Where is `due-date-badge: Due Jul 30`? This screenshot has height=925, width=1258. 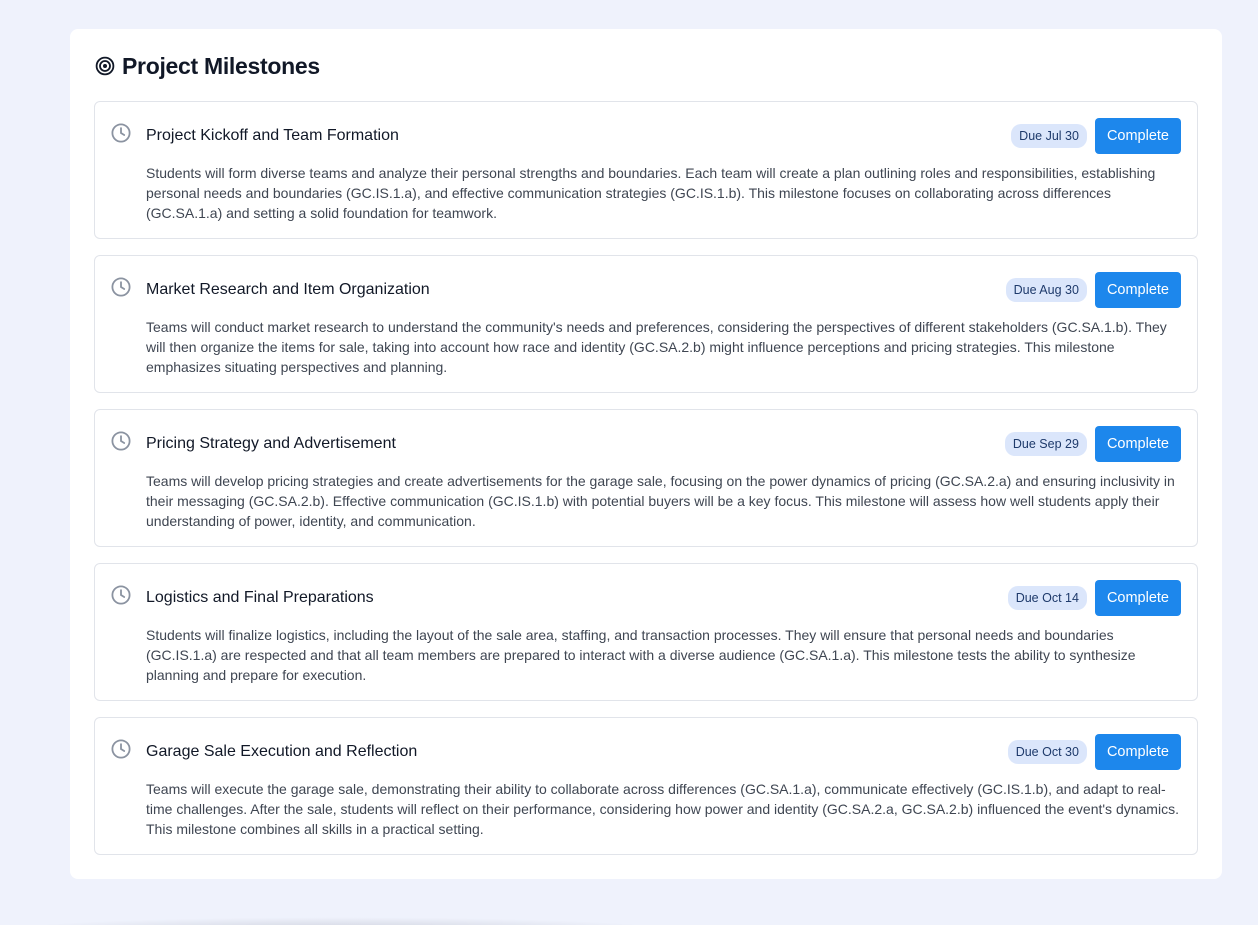
due-date-badge: Due Jul 30 is located at coordinates (1049, 136).